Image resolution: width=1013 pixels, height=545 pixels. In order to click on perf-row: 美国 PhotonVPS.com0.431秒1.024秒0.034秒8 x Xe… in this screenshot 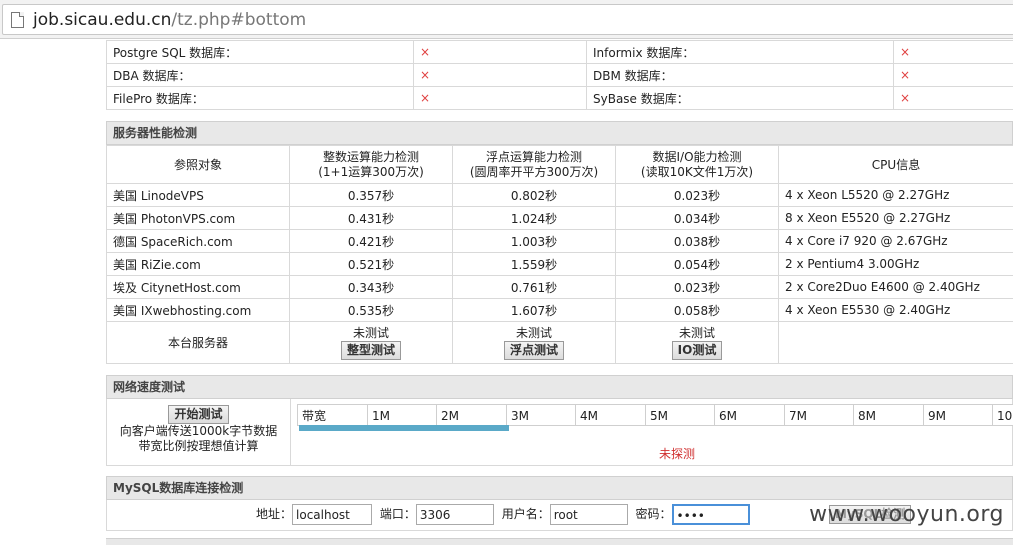, I will do `click(560, 218)`.